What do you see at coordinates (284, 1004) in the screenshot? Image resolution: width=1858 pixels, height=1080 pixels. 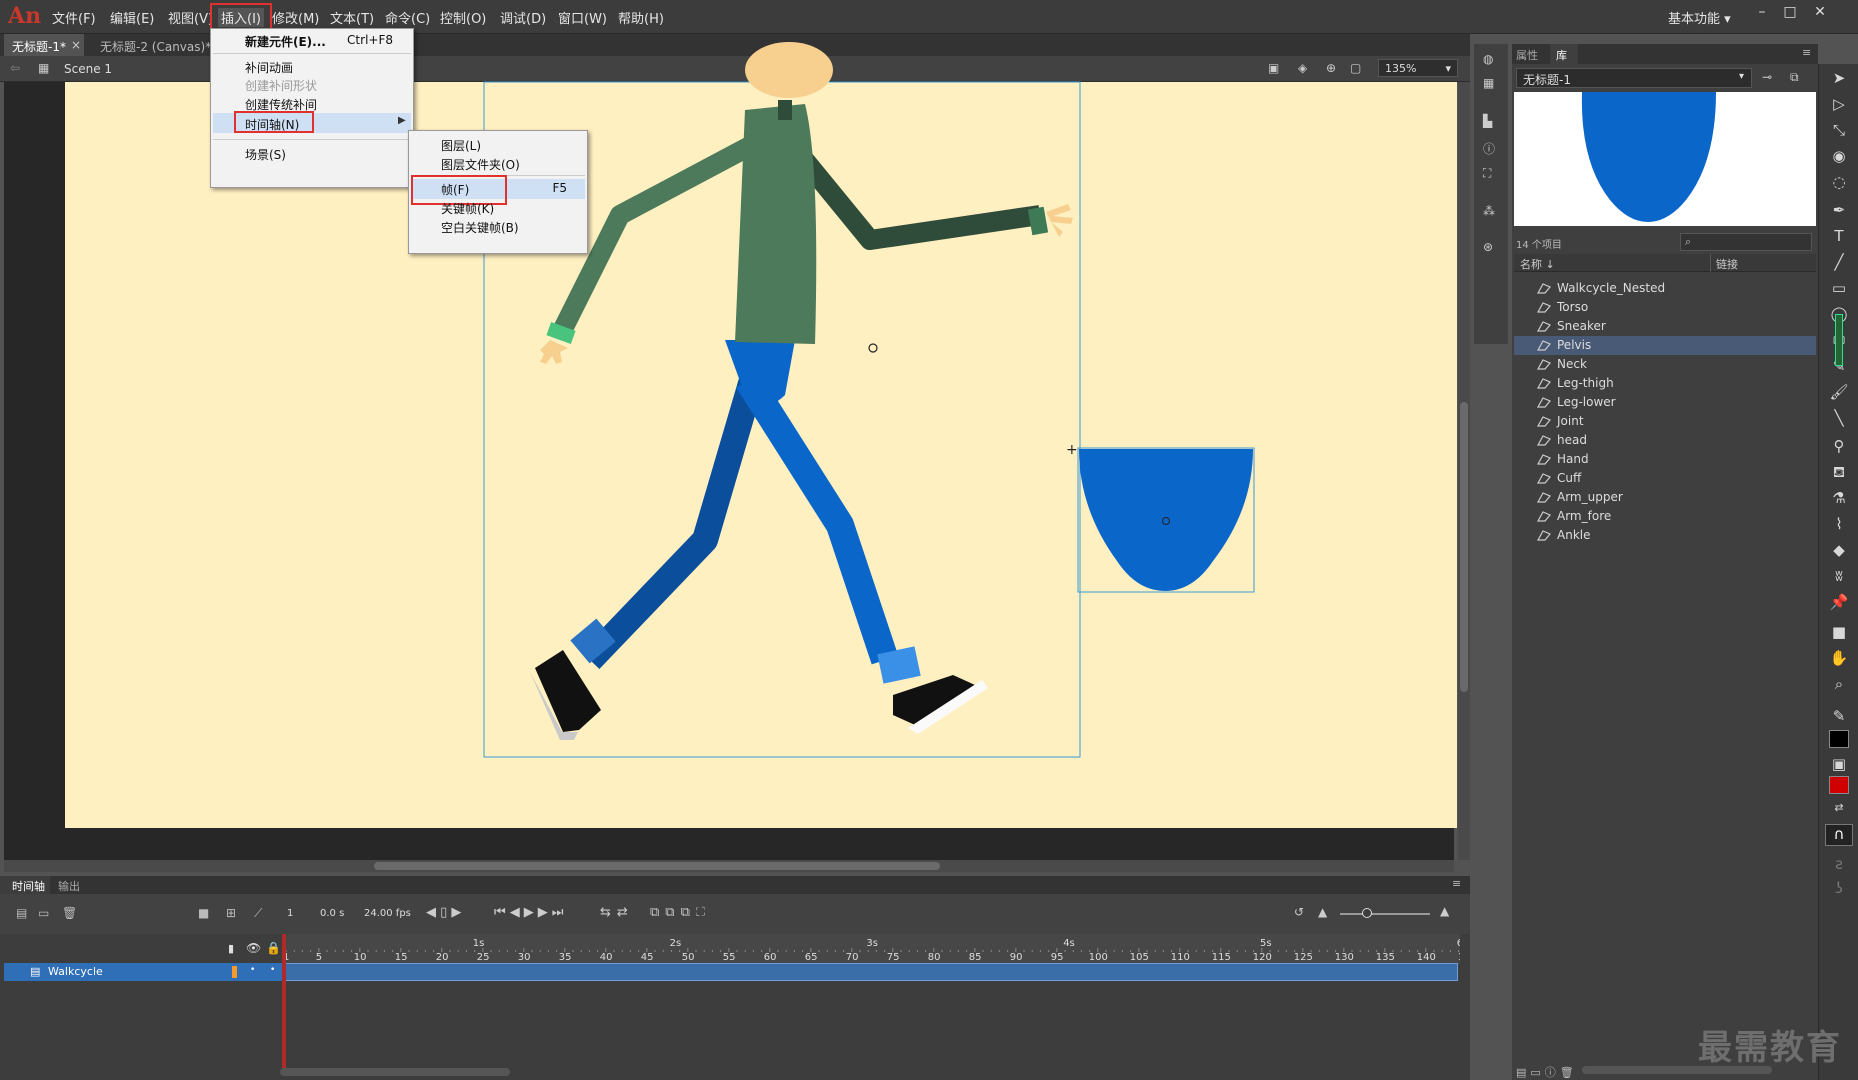 I see `playhead` at bounding box center [284, 1004].